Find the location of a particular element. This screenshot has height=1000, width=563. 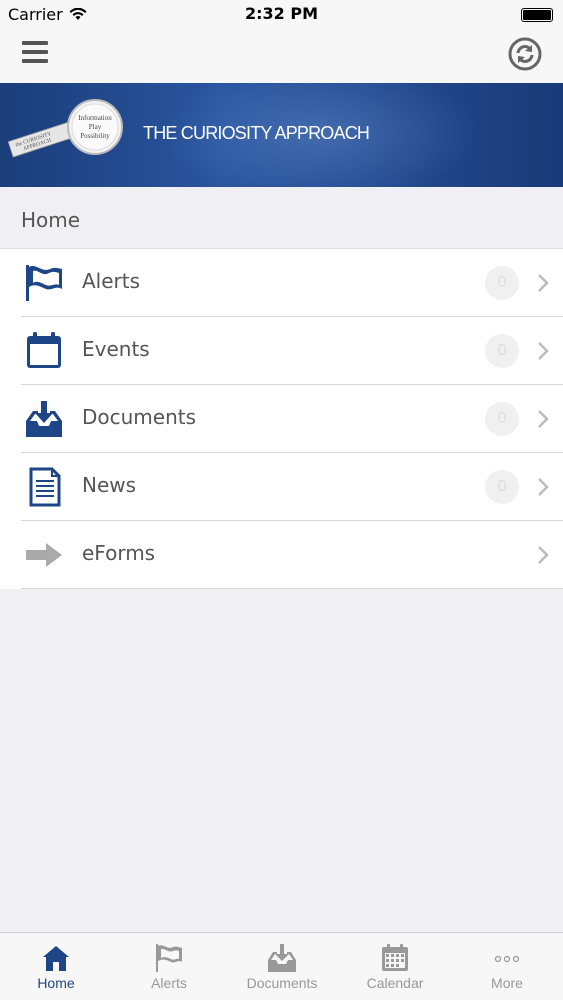

status-bar: Carrier 2:32 PM is located at coordinates (281, 15).